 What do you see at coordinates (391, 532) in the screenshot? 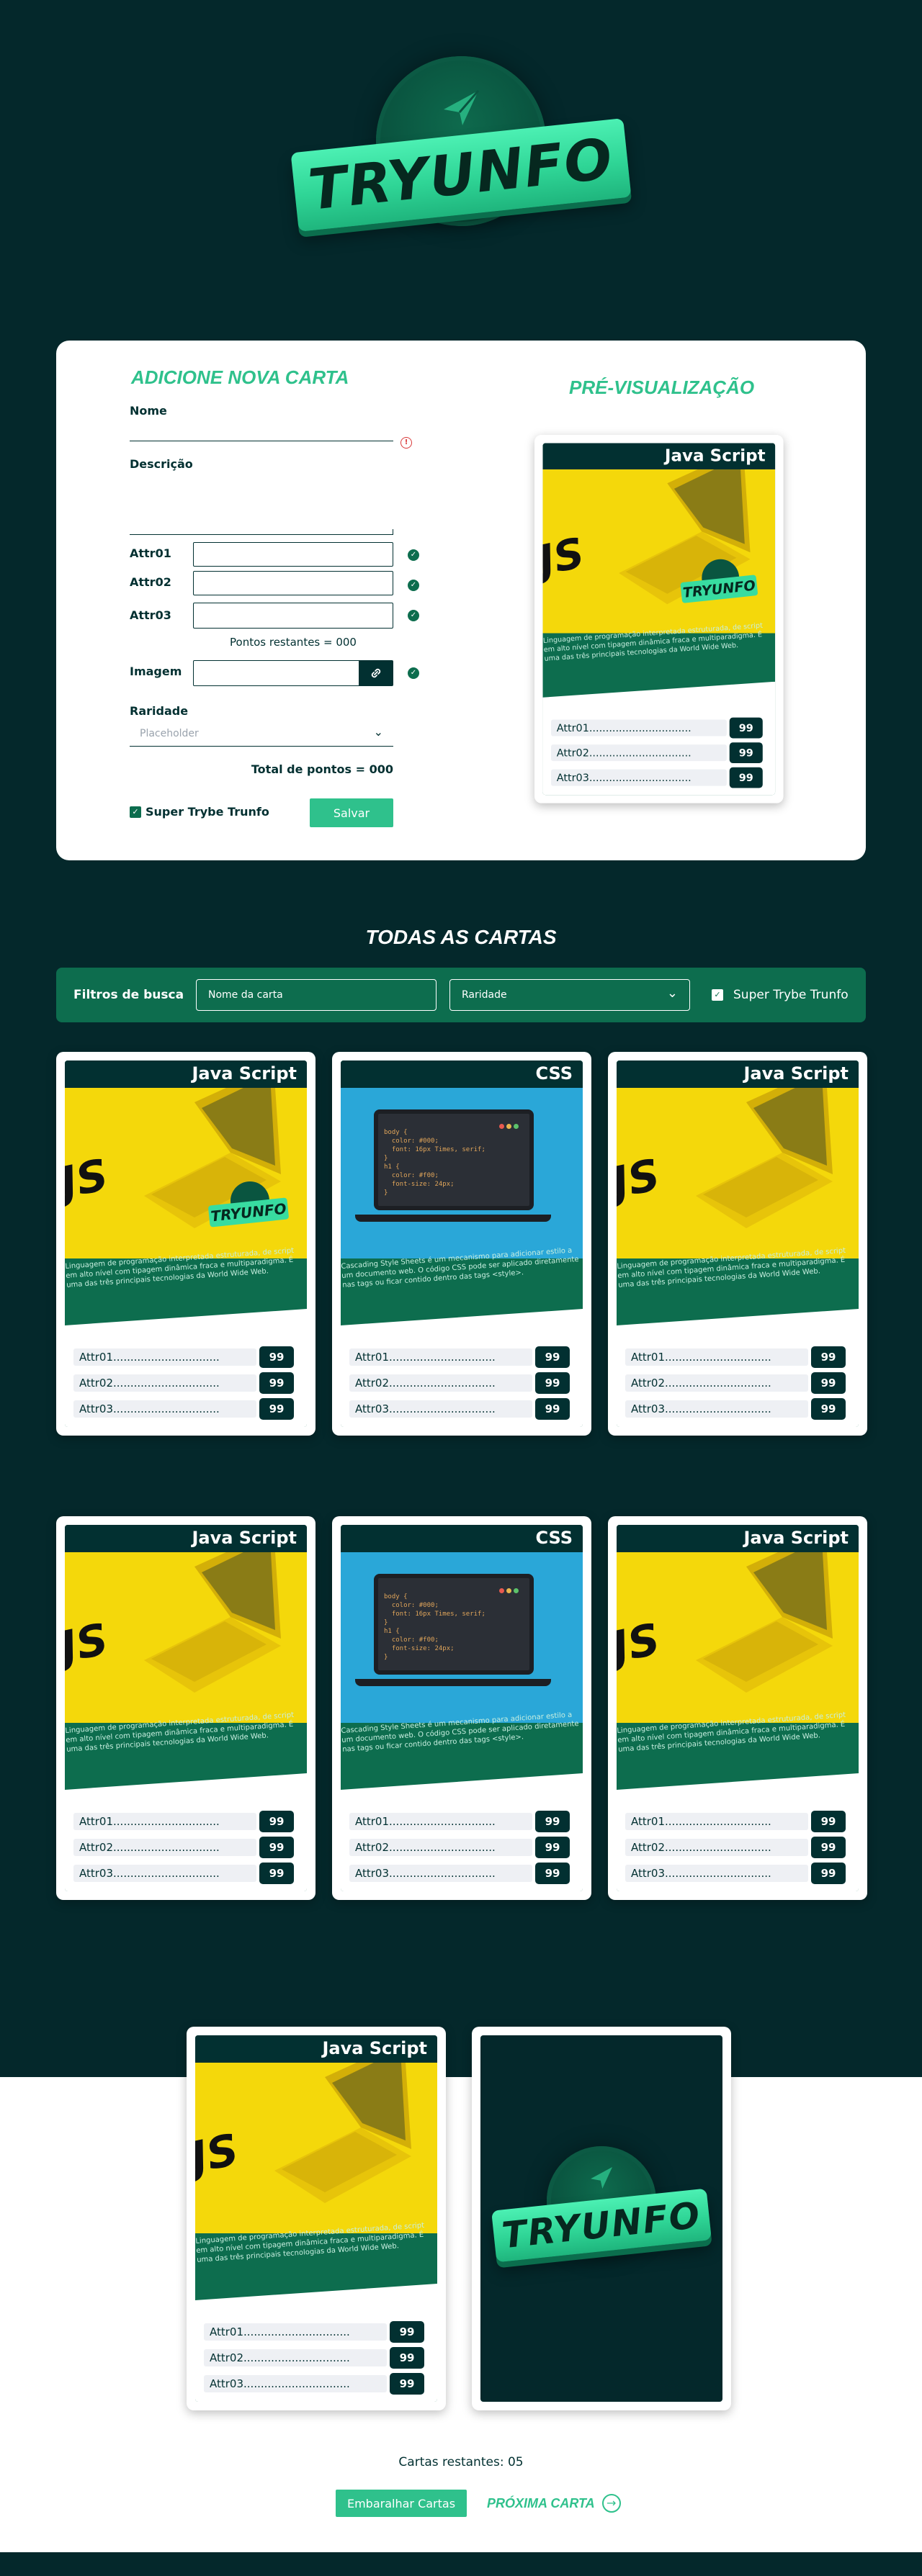
I see `resize-handle-icon` at bounding box center [391, 532].